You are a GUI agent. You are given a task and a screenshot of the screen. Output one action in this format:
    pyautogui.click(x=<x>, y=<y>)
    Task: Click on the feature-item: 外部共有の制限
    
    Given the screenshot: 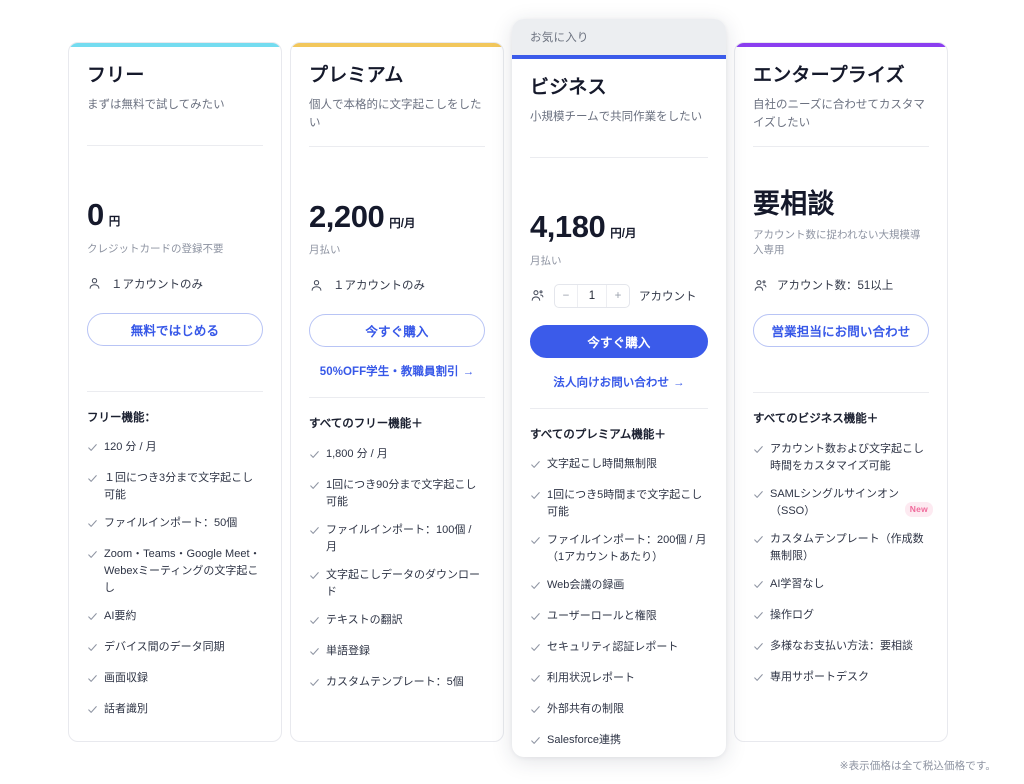 What is the action you would take?
    pyautogui.click(x=619, y=711)
    